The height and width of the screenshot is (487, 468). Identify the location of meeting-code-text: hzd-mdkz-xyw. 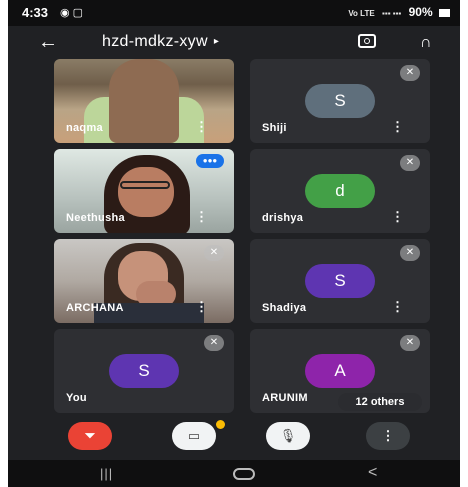
(155, 41).